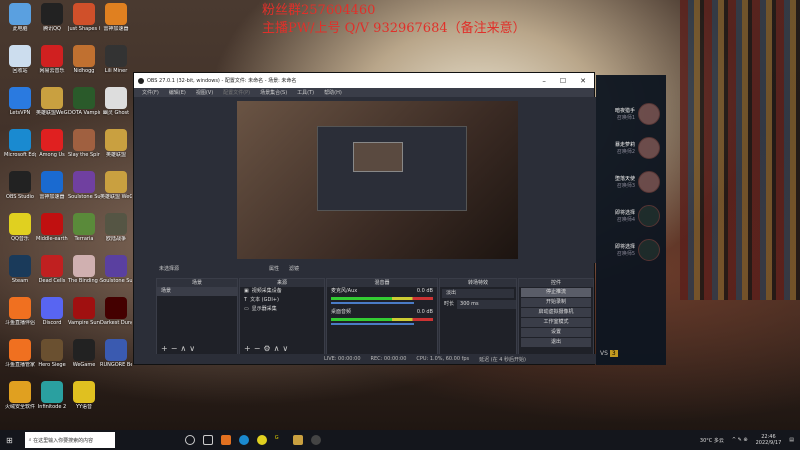 The height and width of the screenshot is (450, 800). Describe the element at coordinates (84, 59) in the screenshot. I see `desktop-icon: Nidhogg` at that location.